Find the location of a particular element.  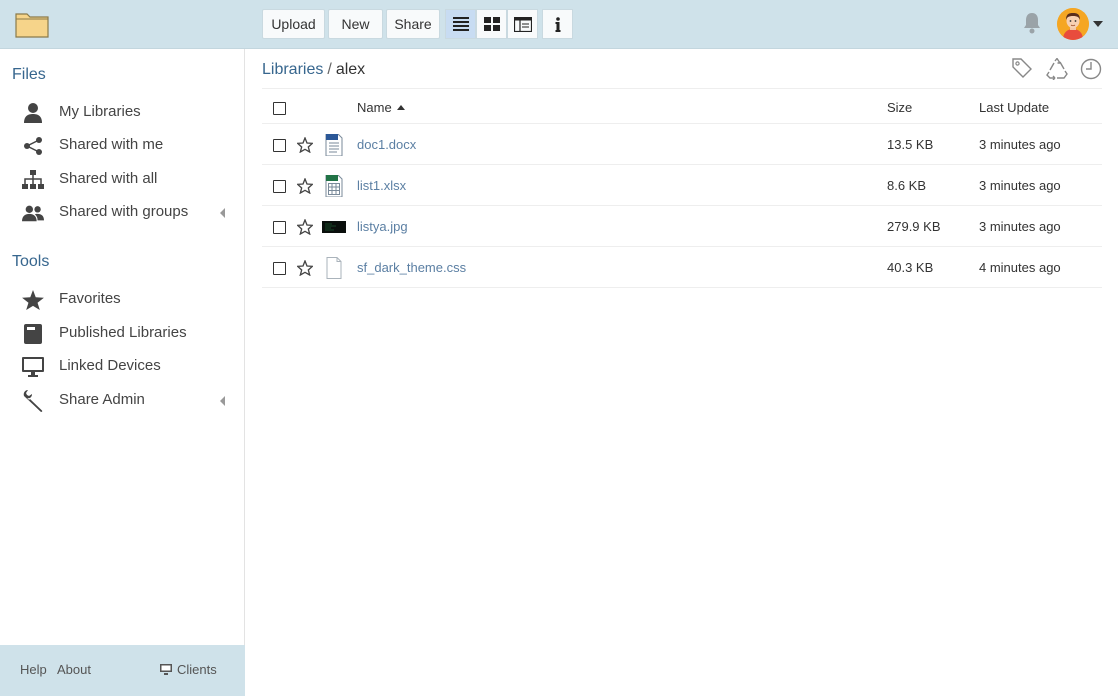

library-actions is located at coordinates (1063, 69).